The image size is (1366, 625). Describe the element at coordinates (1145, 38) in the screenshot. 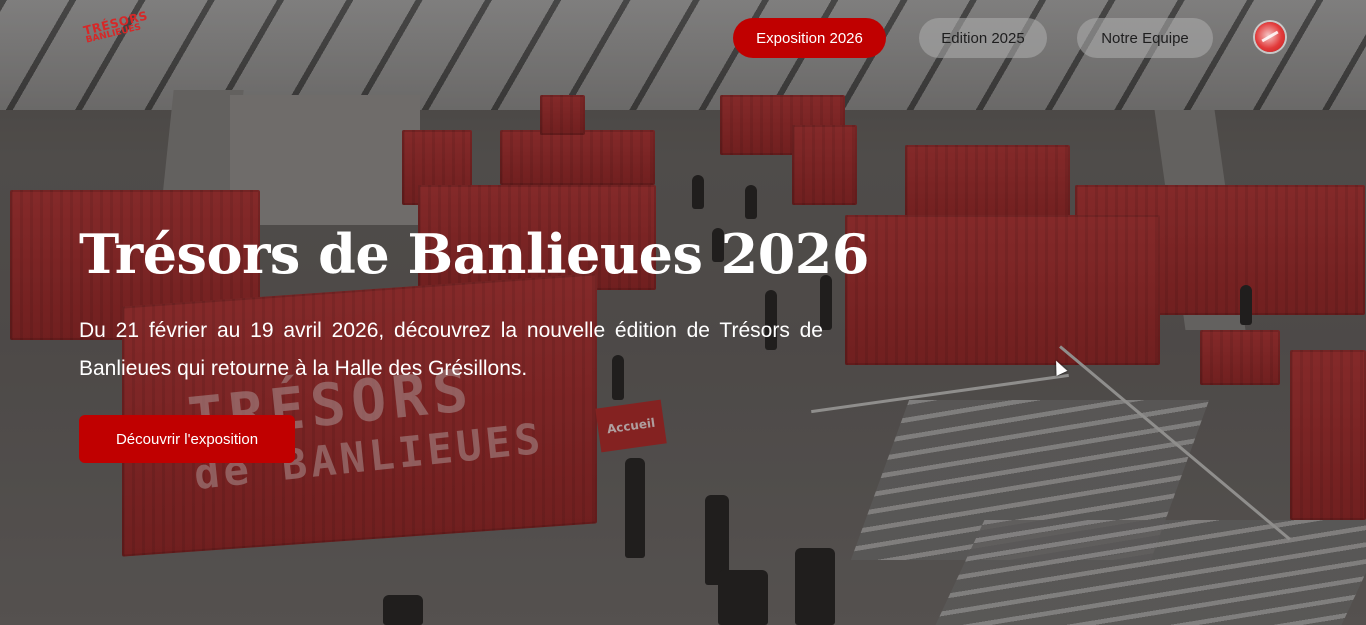

I see `nav-notre-equipe: Notre Equipe` at that location.